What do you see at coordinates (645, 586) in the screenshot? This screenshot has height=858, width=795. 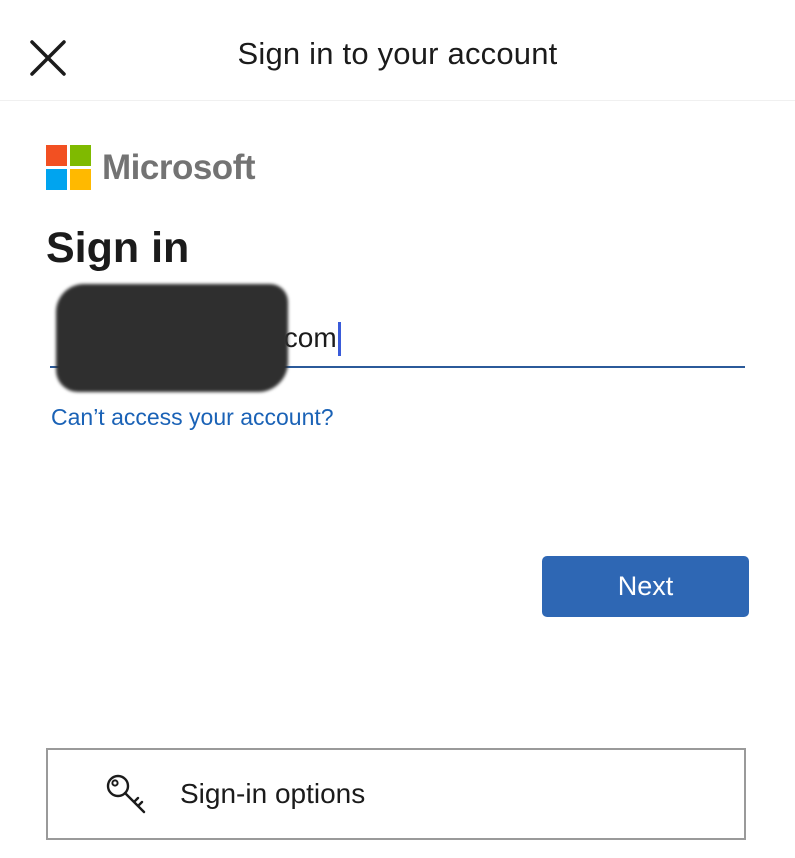 I see `next-button: Next` at bounding box center [645, 586].